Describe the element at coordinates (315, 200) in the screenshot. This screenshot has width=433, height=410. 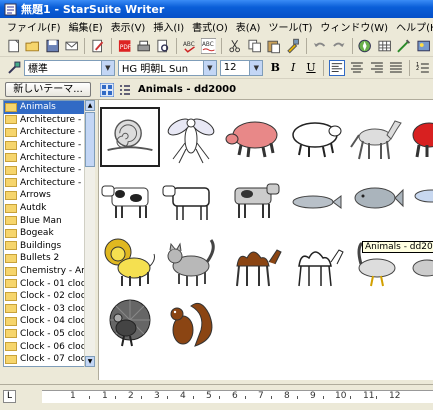
I see `gallery-item-fish` at that location.